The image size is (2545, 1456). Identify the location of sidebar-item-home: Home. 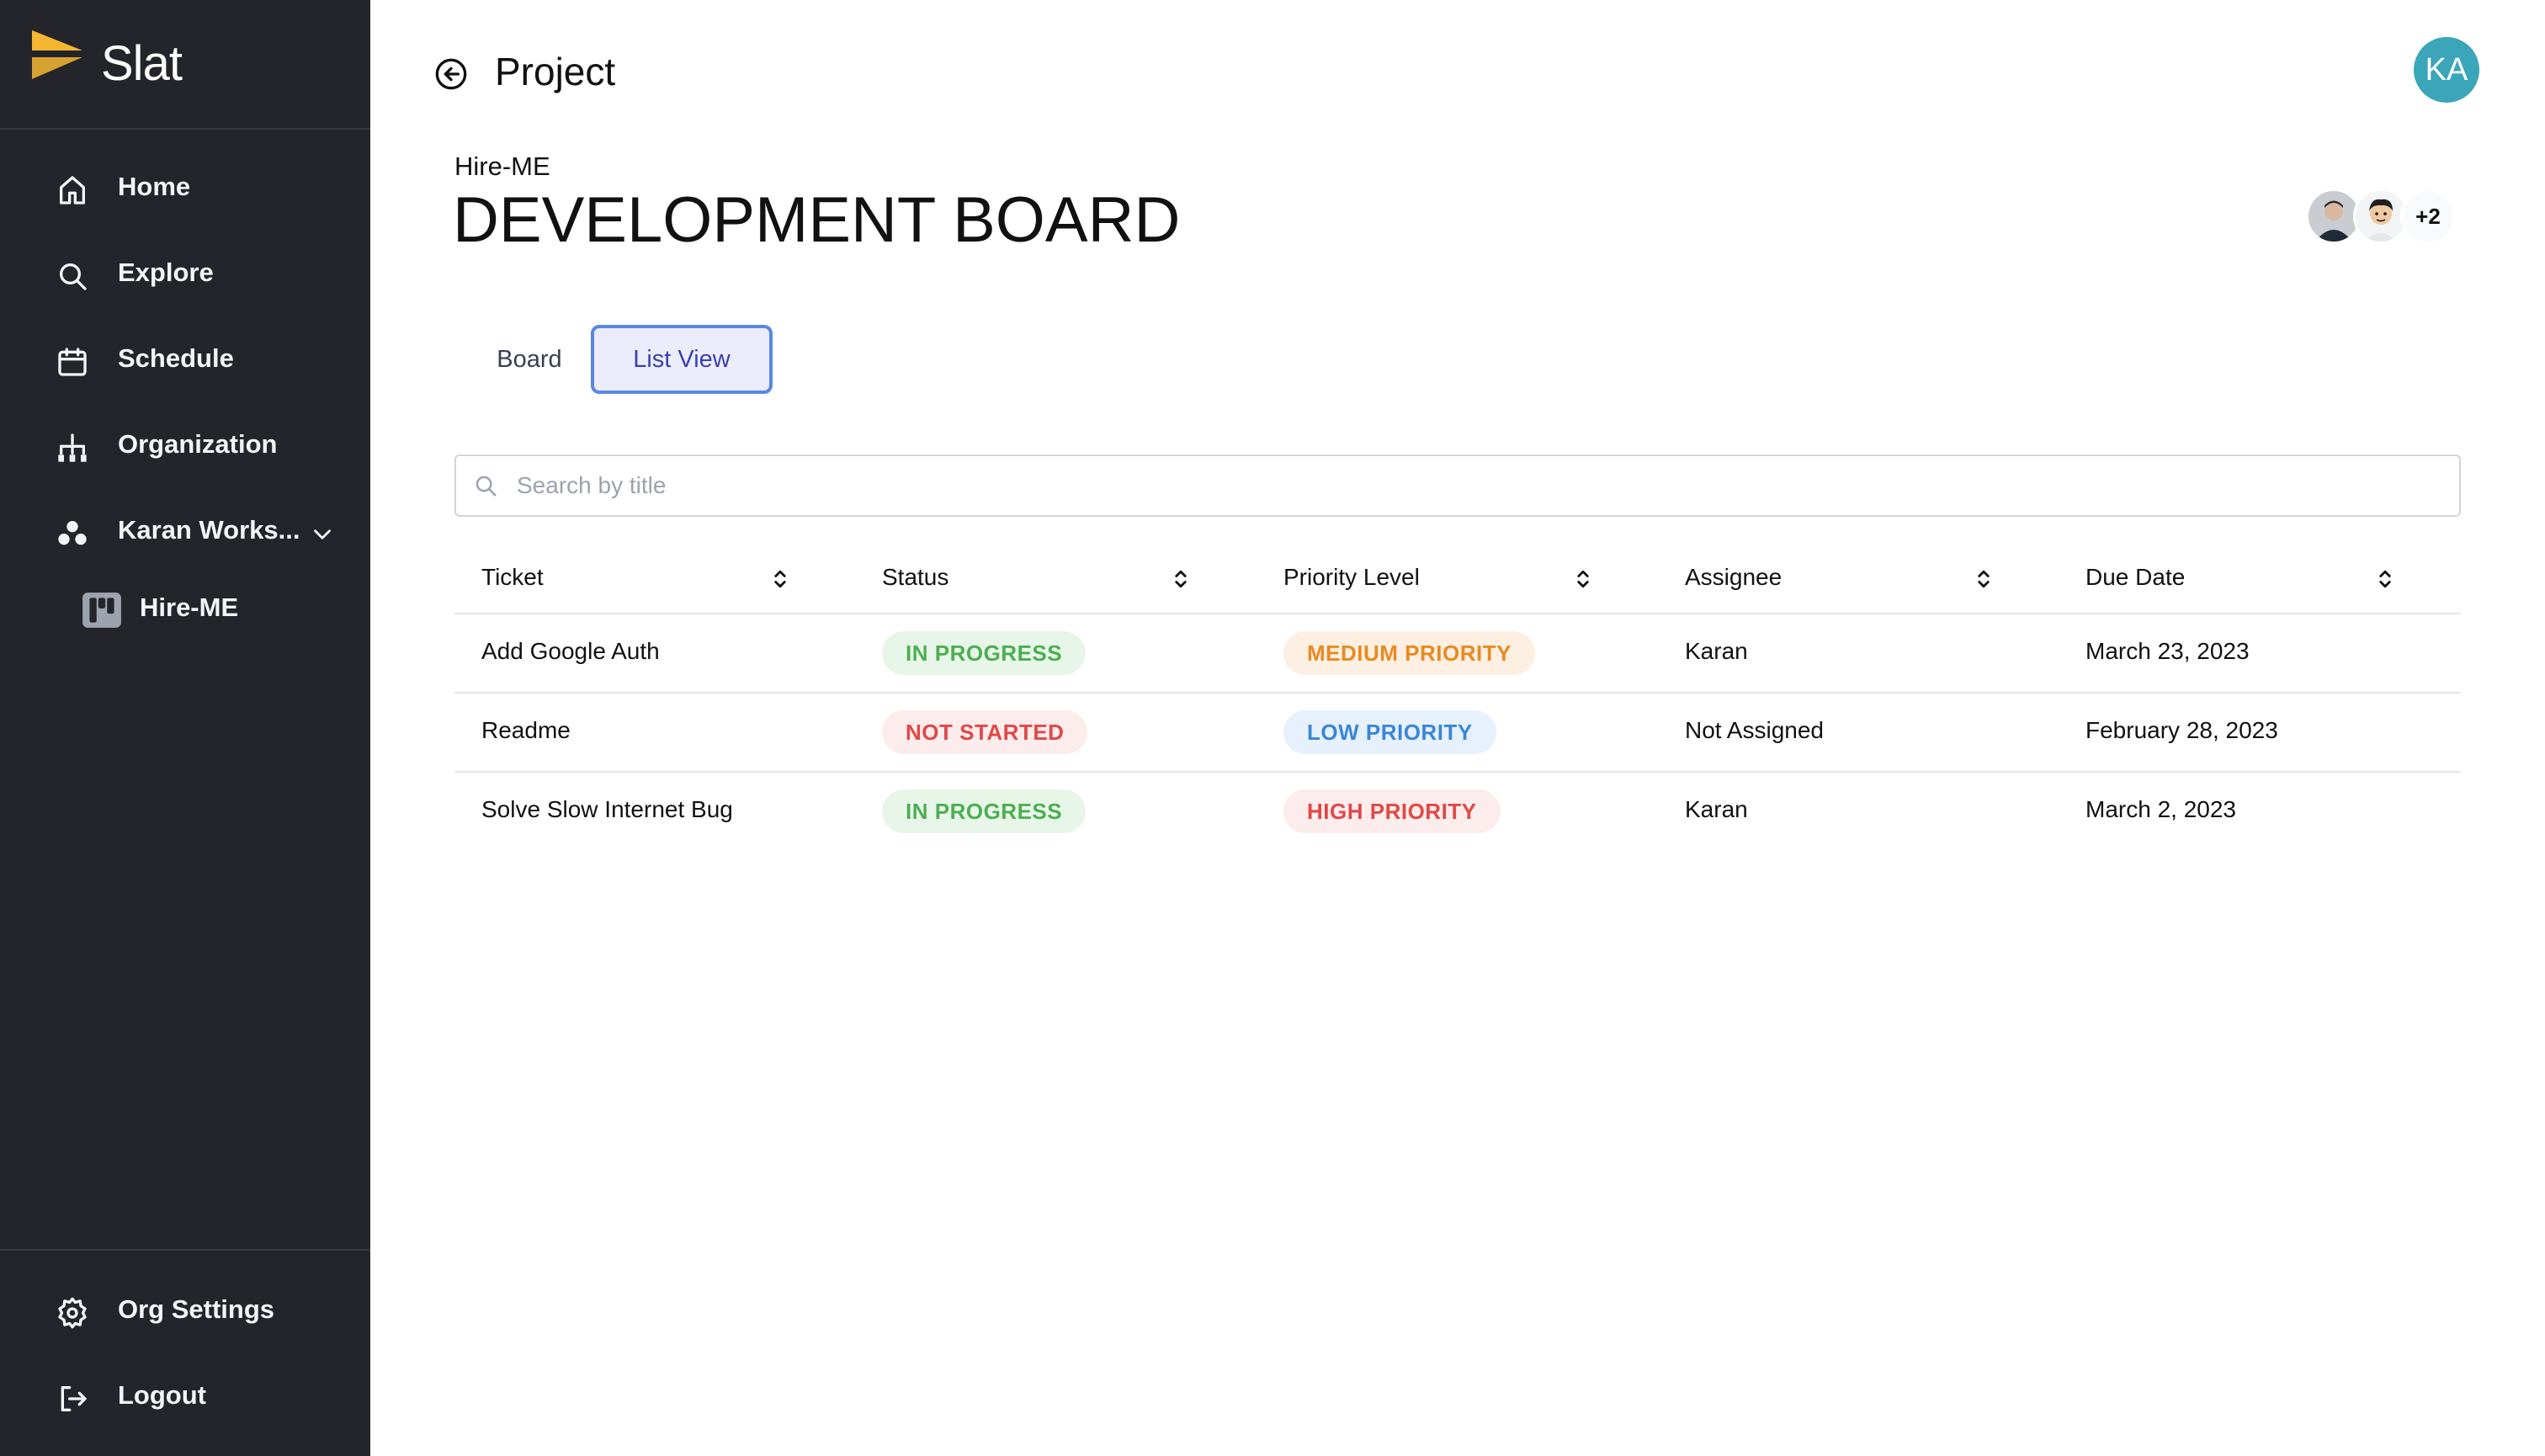
(185, 190).